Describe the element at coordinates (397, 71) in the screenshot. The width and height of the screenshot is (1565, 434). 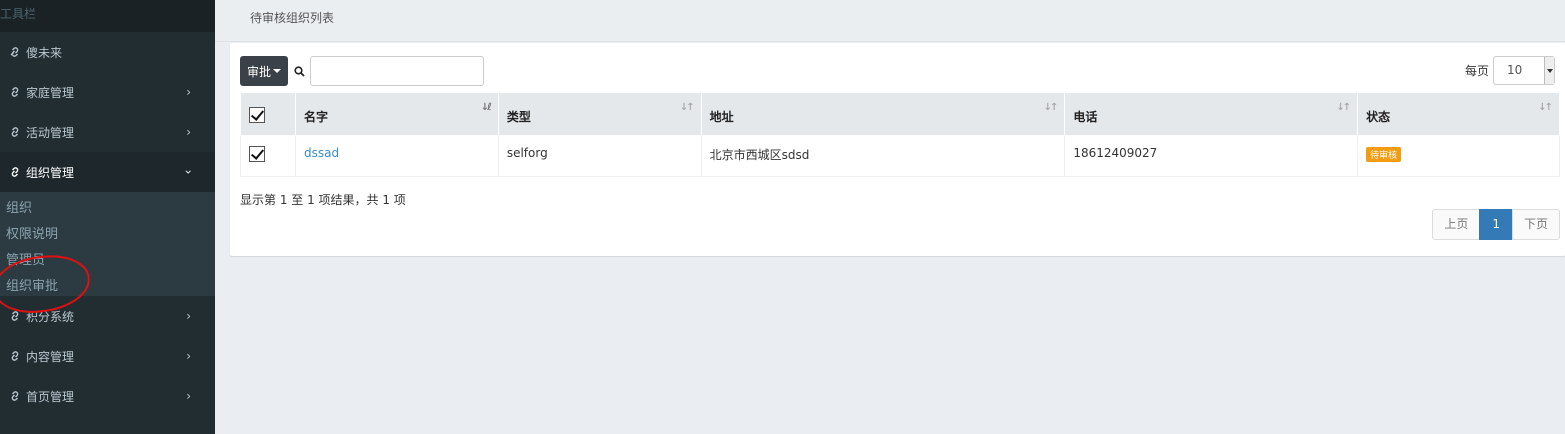
I see `search-input` at that location.